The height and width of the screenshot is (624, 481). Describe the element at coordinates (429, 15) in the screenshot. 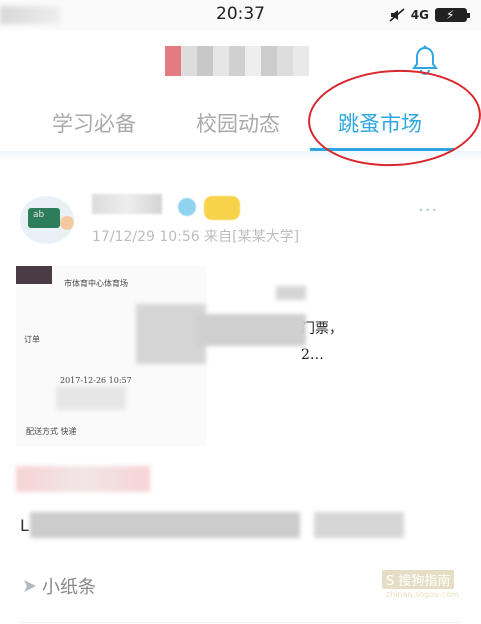

I see `status-icons: 4G ⚡` at that location.